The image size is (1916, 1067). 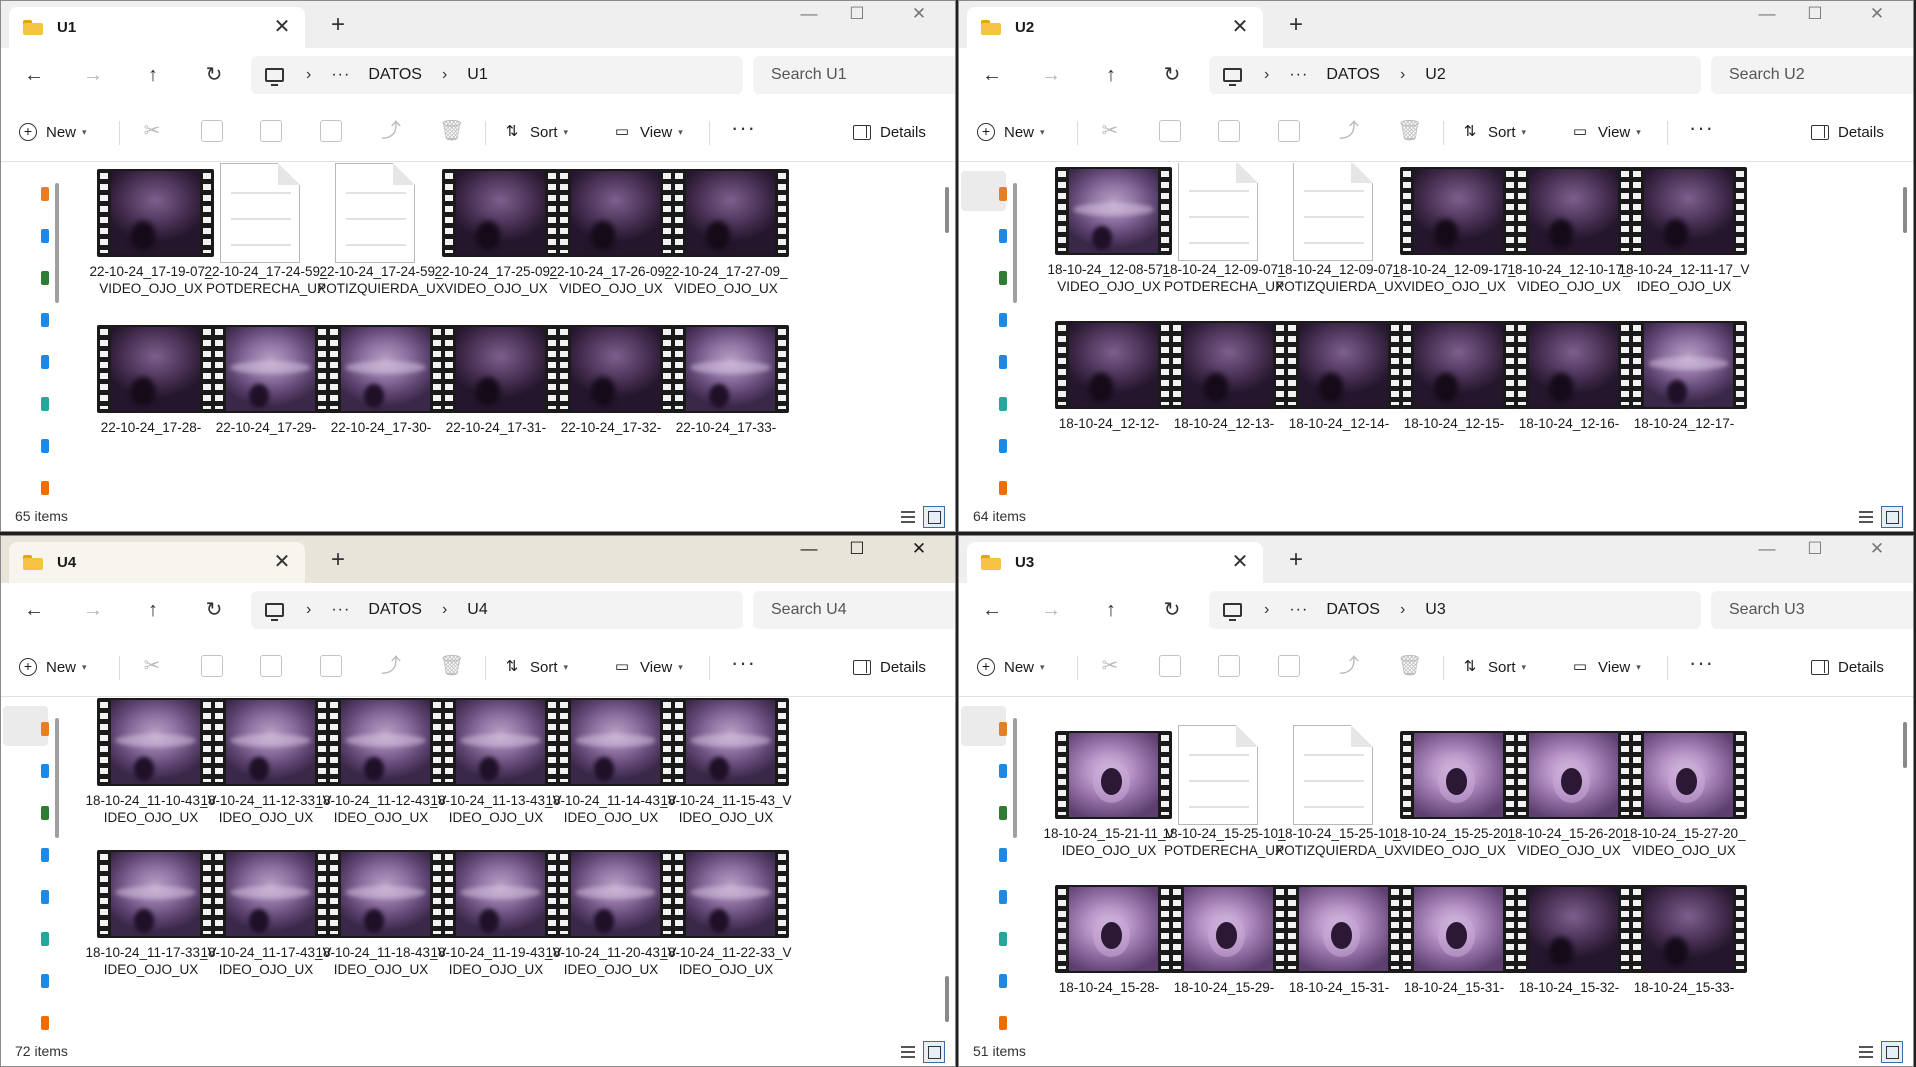 What do you see at coordinates (1435, 610) in the screenshot?
I see `breadcrumb-current-folder: U3` at bounding box center [1435, 610].